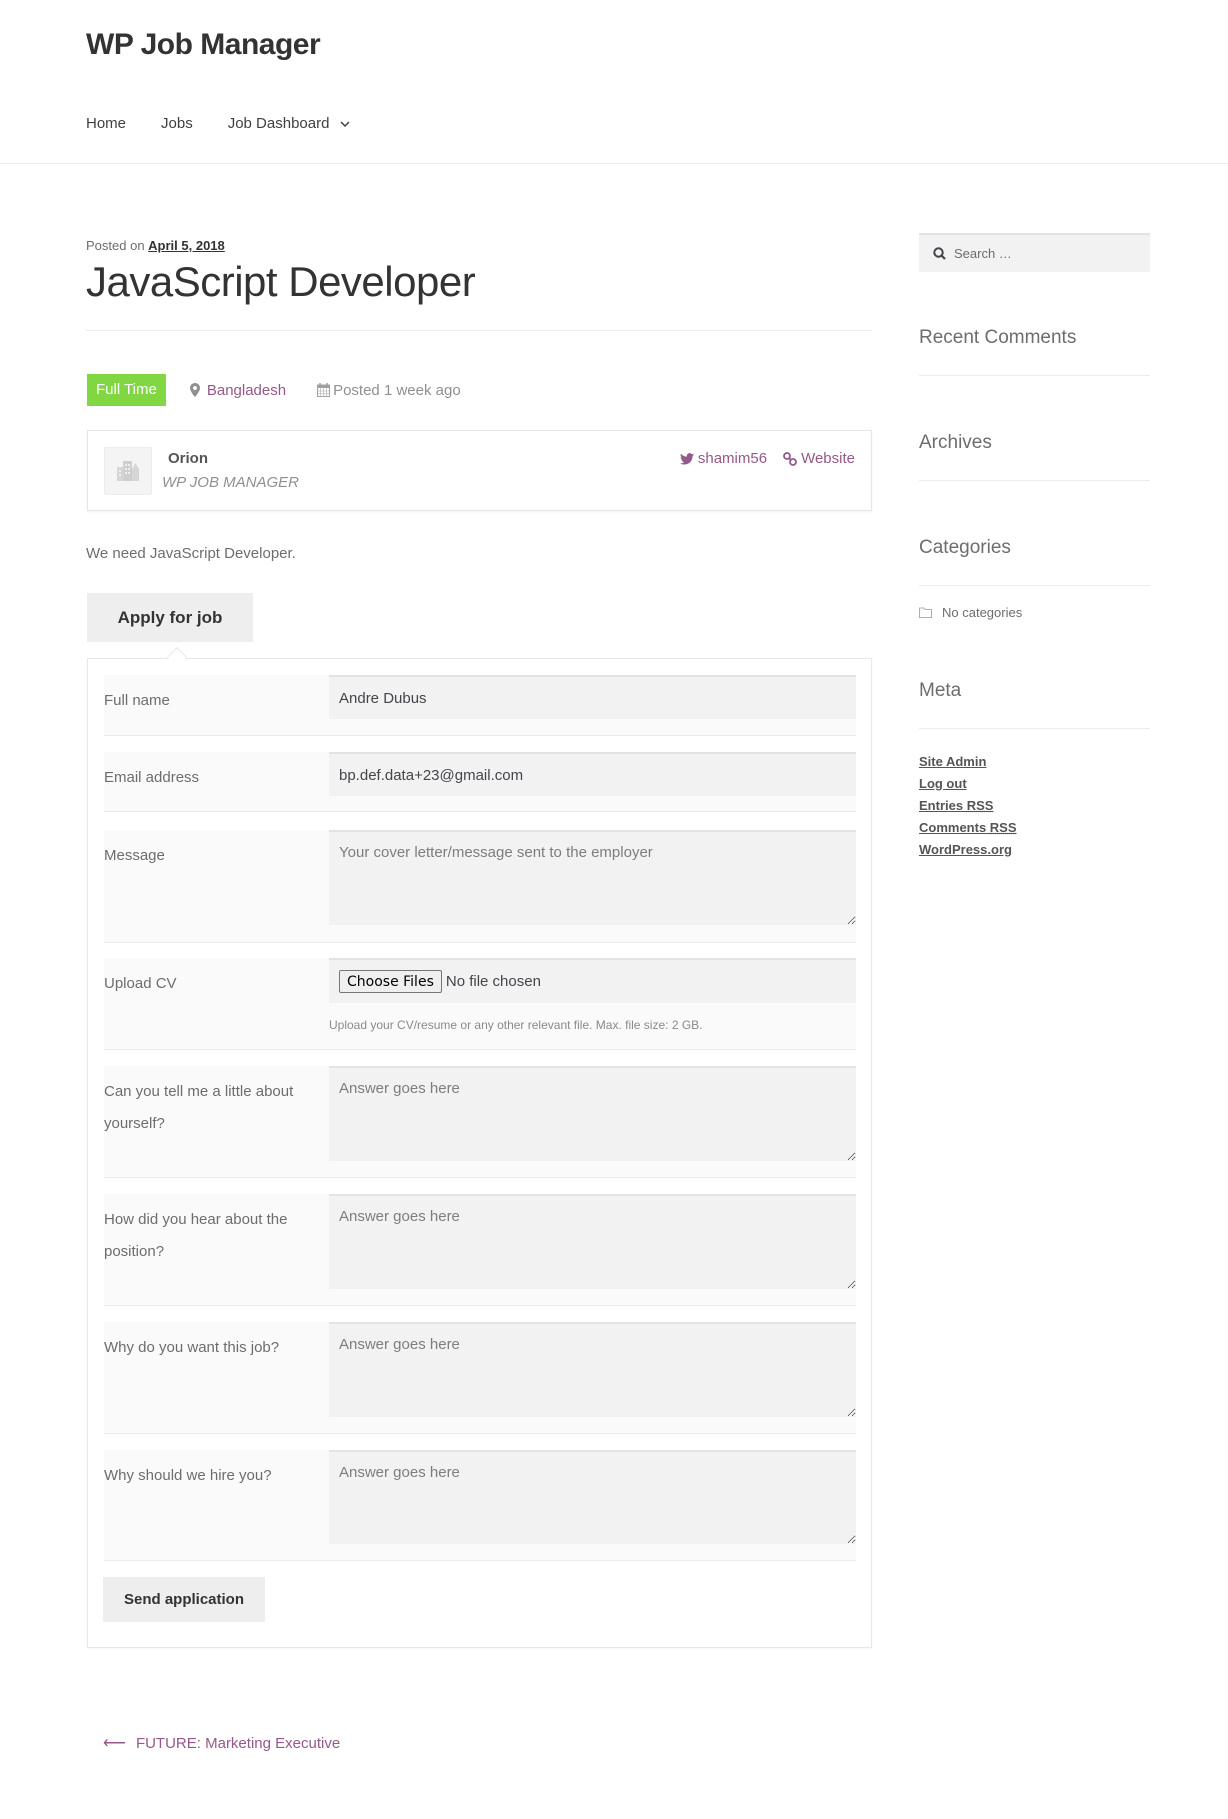  I want to click on posted-on-prefix: Posted on, so click(115, 245).